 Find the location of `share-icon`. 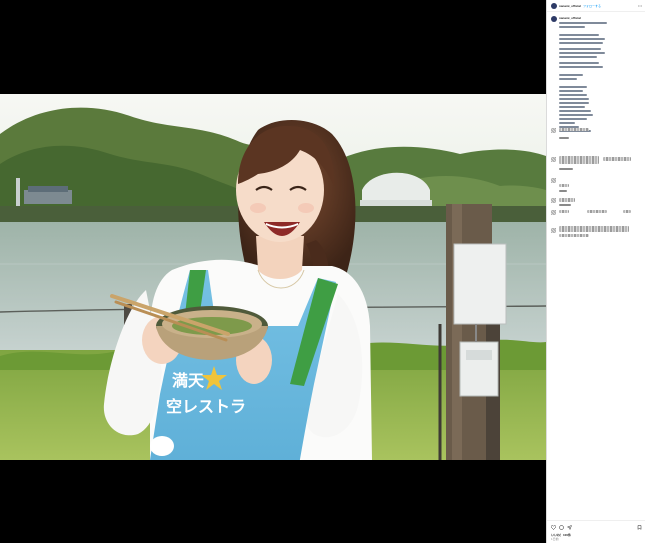

share-icon is located at coordinates (569, 527).